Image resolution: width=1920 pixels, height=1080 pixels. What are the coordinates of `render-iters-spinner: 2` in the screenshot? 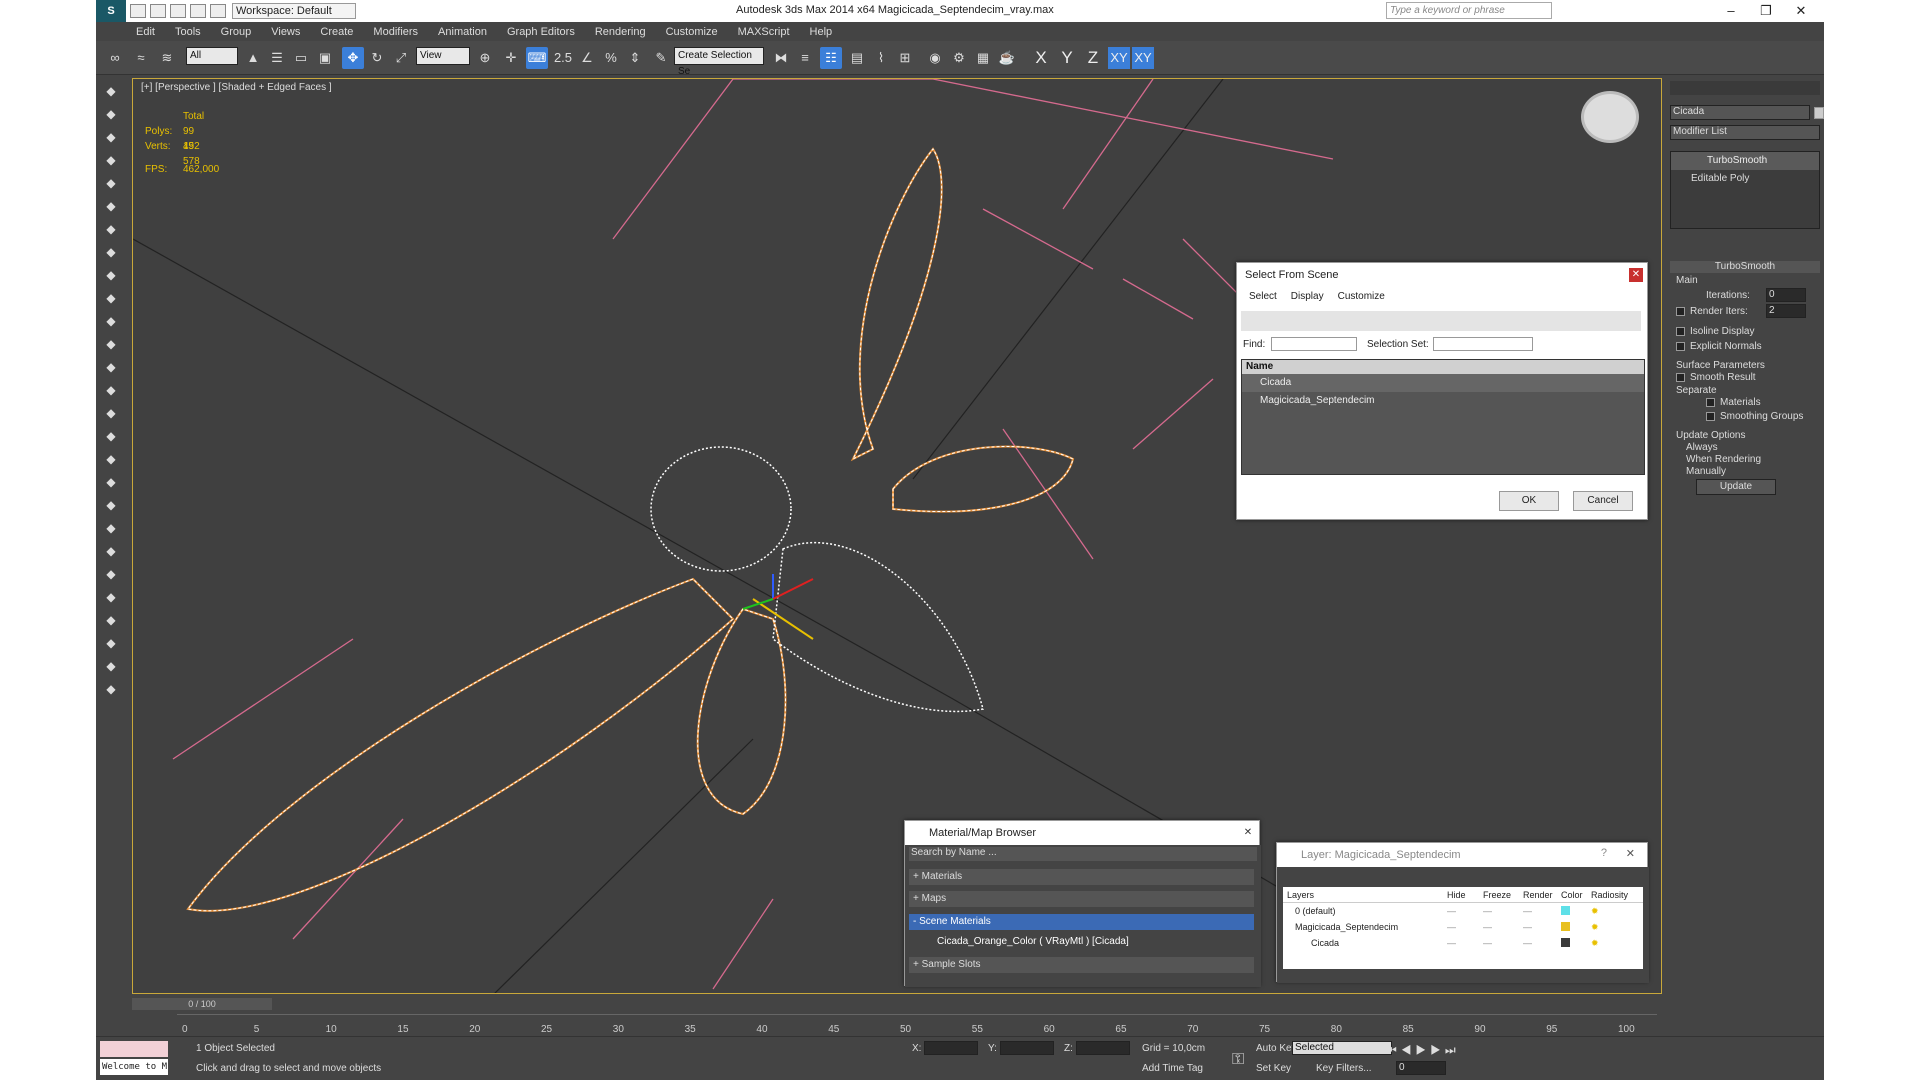 It's located at (1786, 311).